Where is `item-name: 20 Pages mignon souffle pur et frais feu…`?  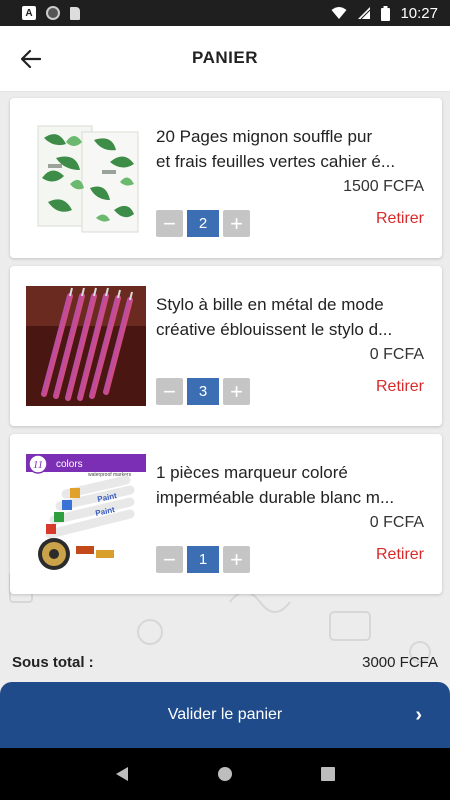
item-name: 20 Pages mignon souffle pur et frais feu… is located at coordinates (294, 149).